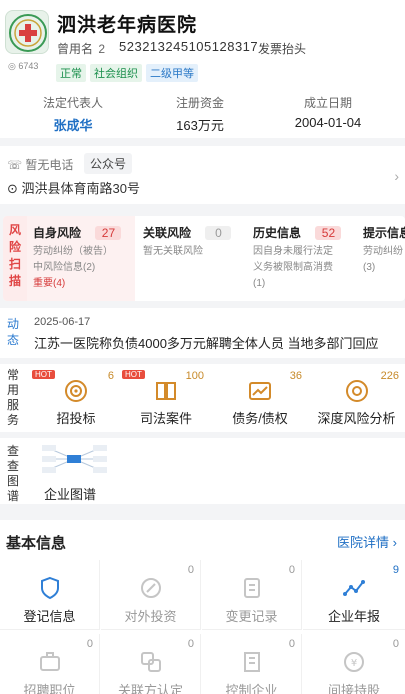 The height and width of the screenshot is (694, 405). What do you see at coordinates (73, 251) in the screenshot?
I see `self-risk-line: 劳动纠纷（被告）` at bounding box center [73, 251].